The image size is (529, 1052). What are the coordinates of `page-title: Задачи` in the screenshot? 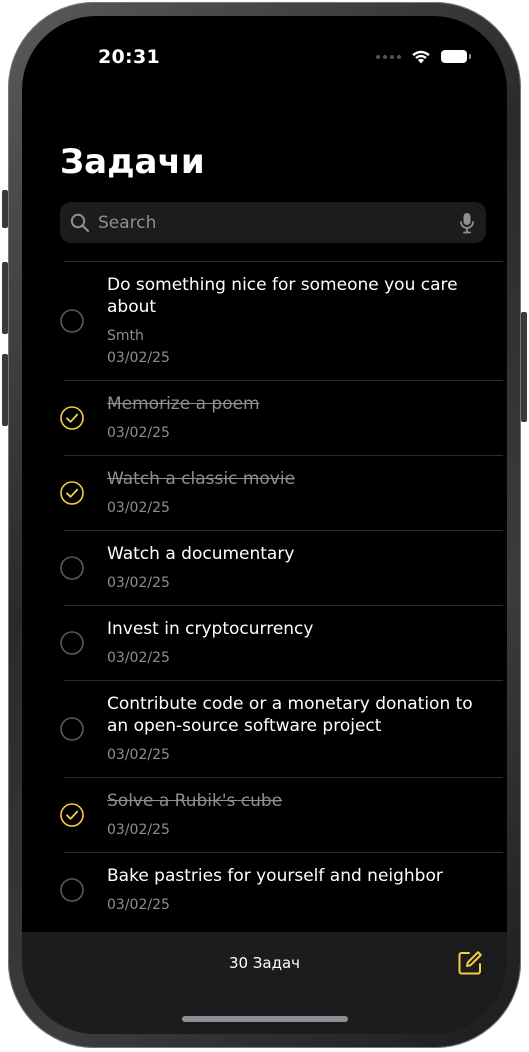 It's located at (132, 162).